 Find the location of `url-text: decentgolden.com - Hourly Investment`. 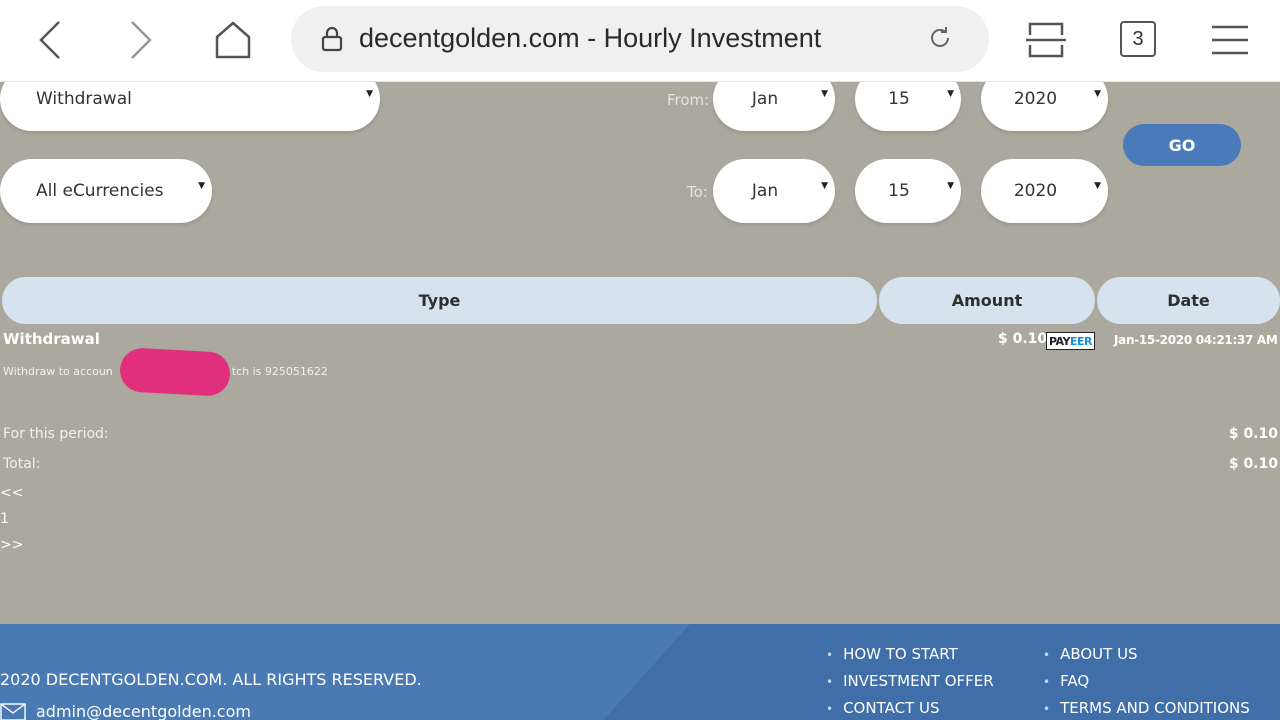

url-text: decentgolden.com - Hourly Investment is located at coordinates (590, 38).